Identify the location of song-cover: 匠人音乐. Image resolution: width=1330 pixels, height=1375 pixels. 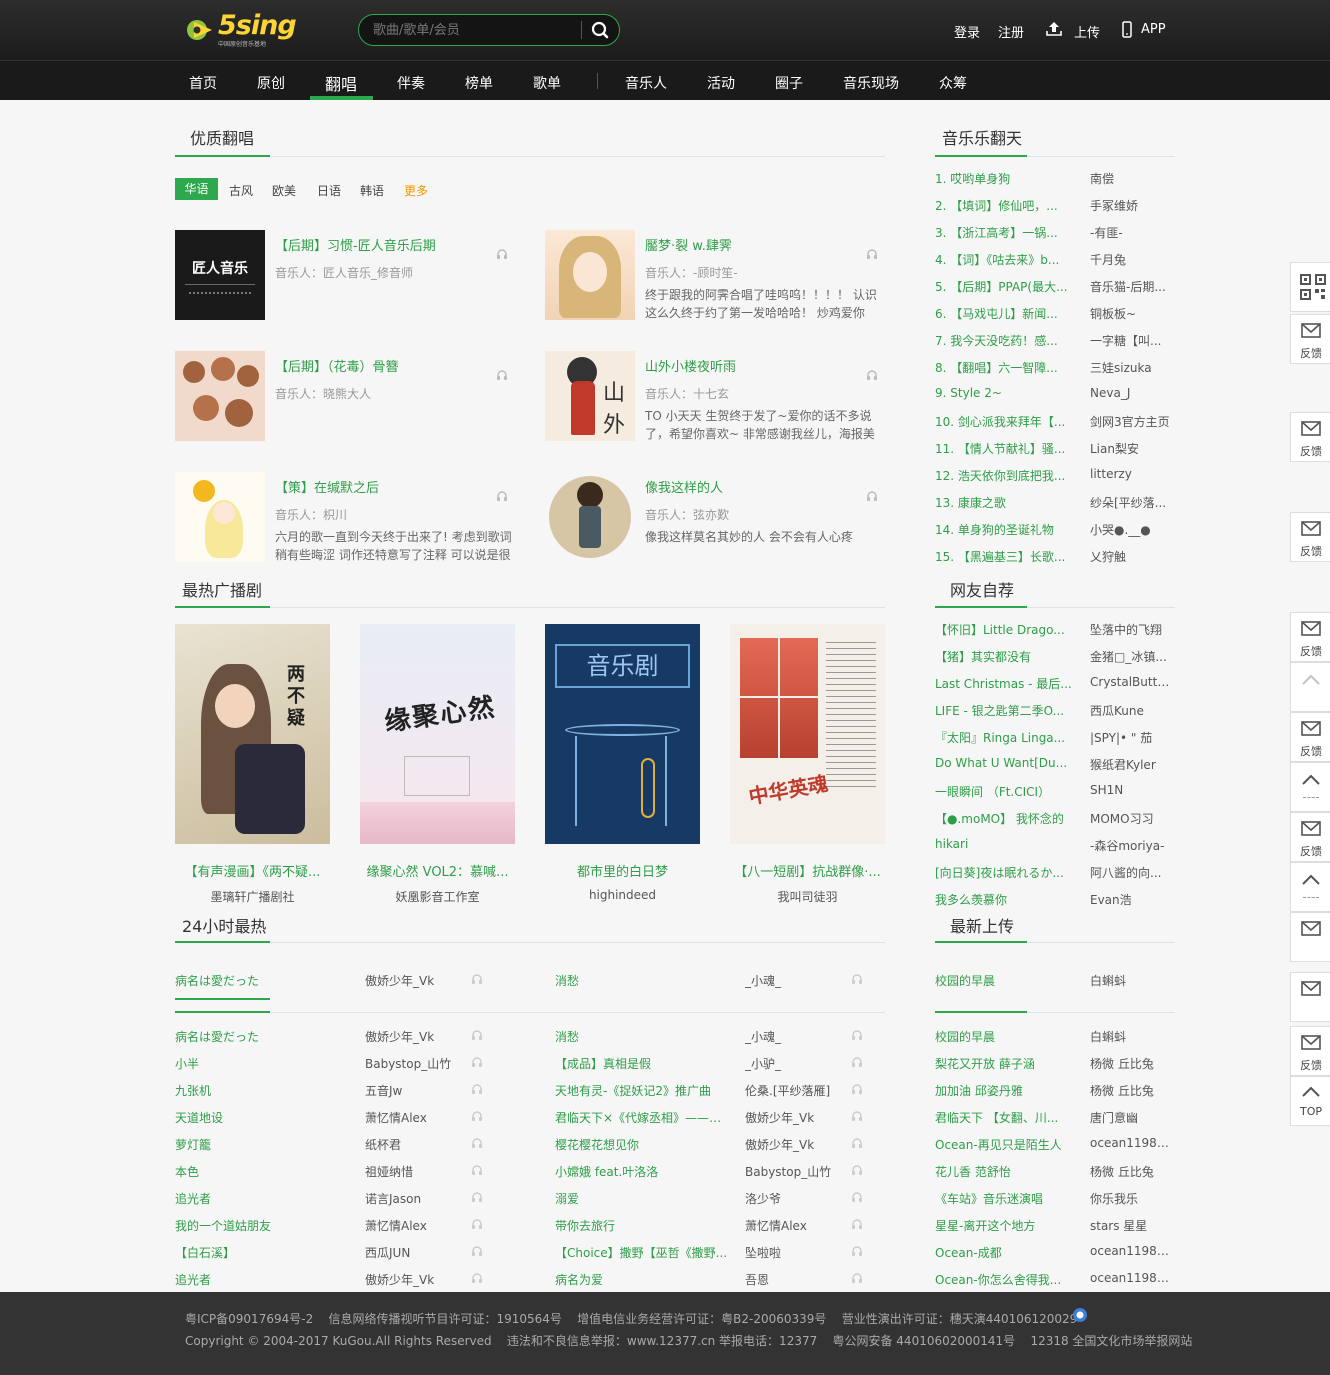
(220, 275).